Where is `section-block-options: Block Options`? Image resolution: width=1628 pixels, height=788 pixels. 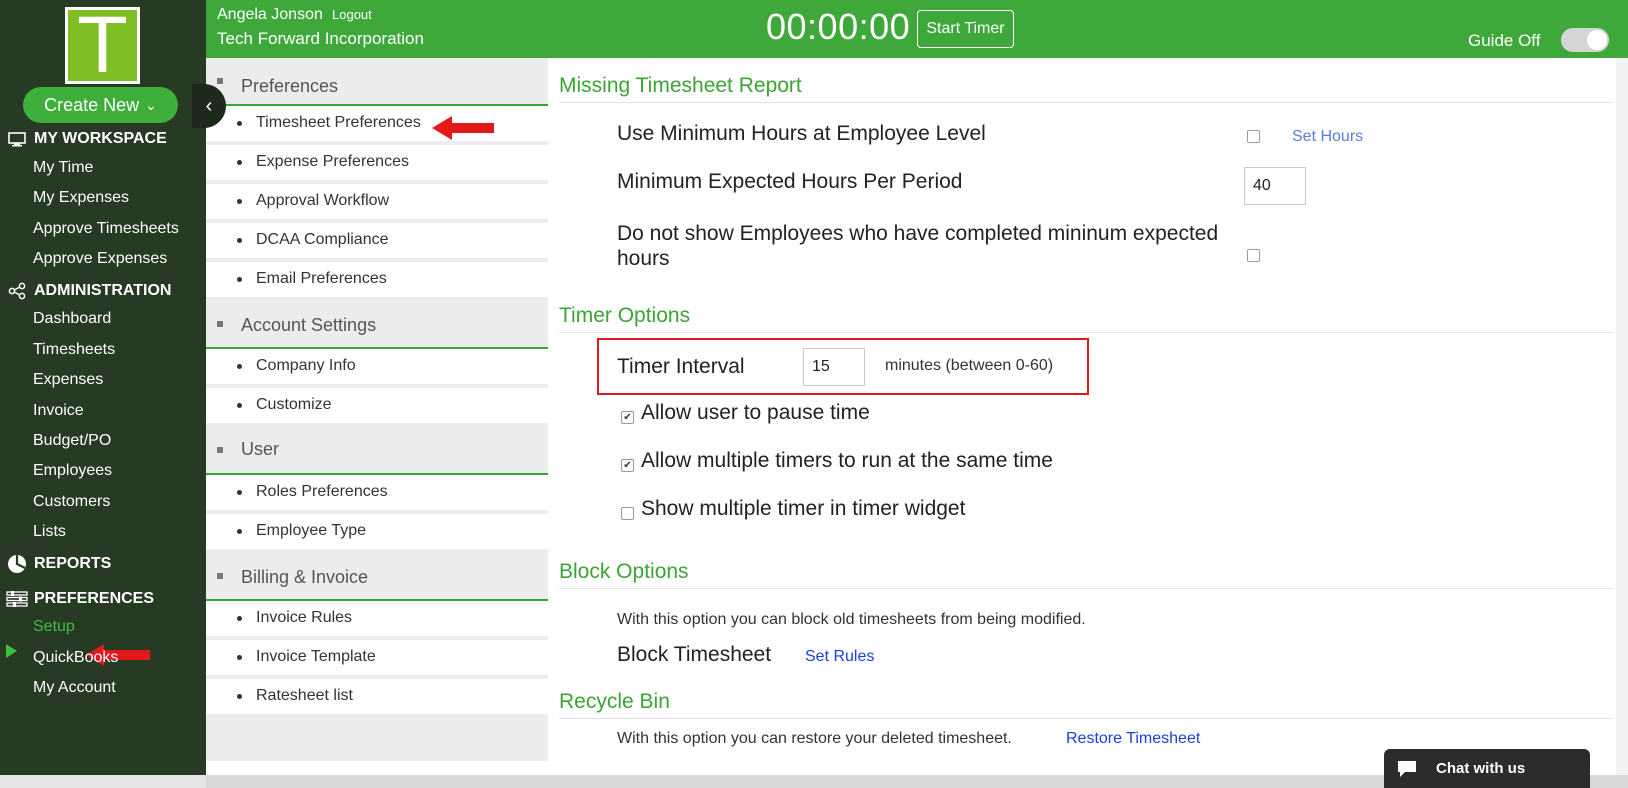
section-block-options: Block Options is located at coordinates (1086, 574).